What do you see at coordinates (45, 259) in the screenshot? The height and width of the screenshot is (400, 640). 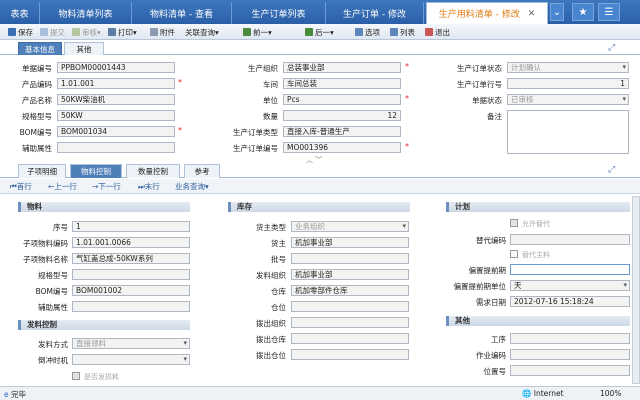 I see `item-name-label: 子项物料名称` at bounding box center [45, 259].